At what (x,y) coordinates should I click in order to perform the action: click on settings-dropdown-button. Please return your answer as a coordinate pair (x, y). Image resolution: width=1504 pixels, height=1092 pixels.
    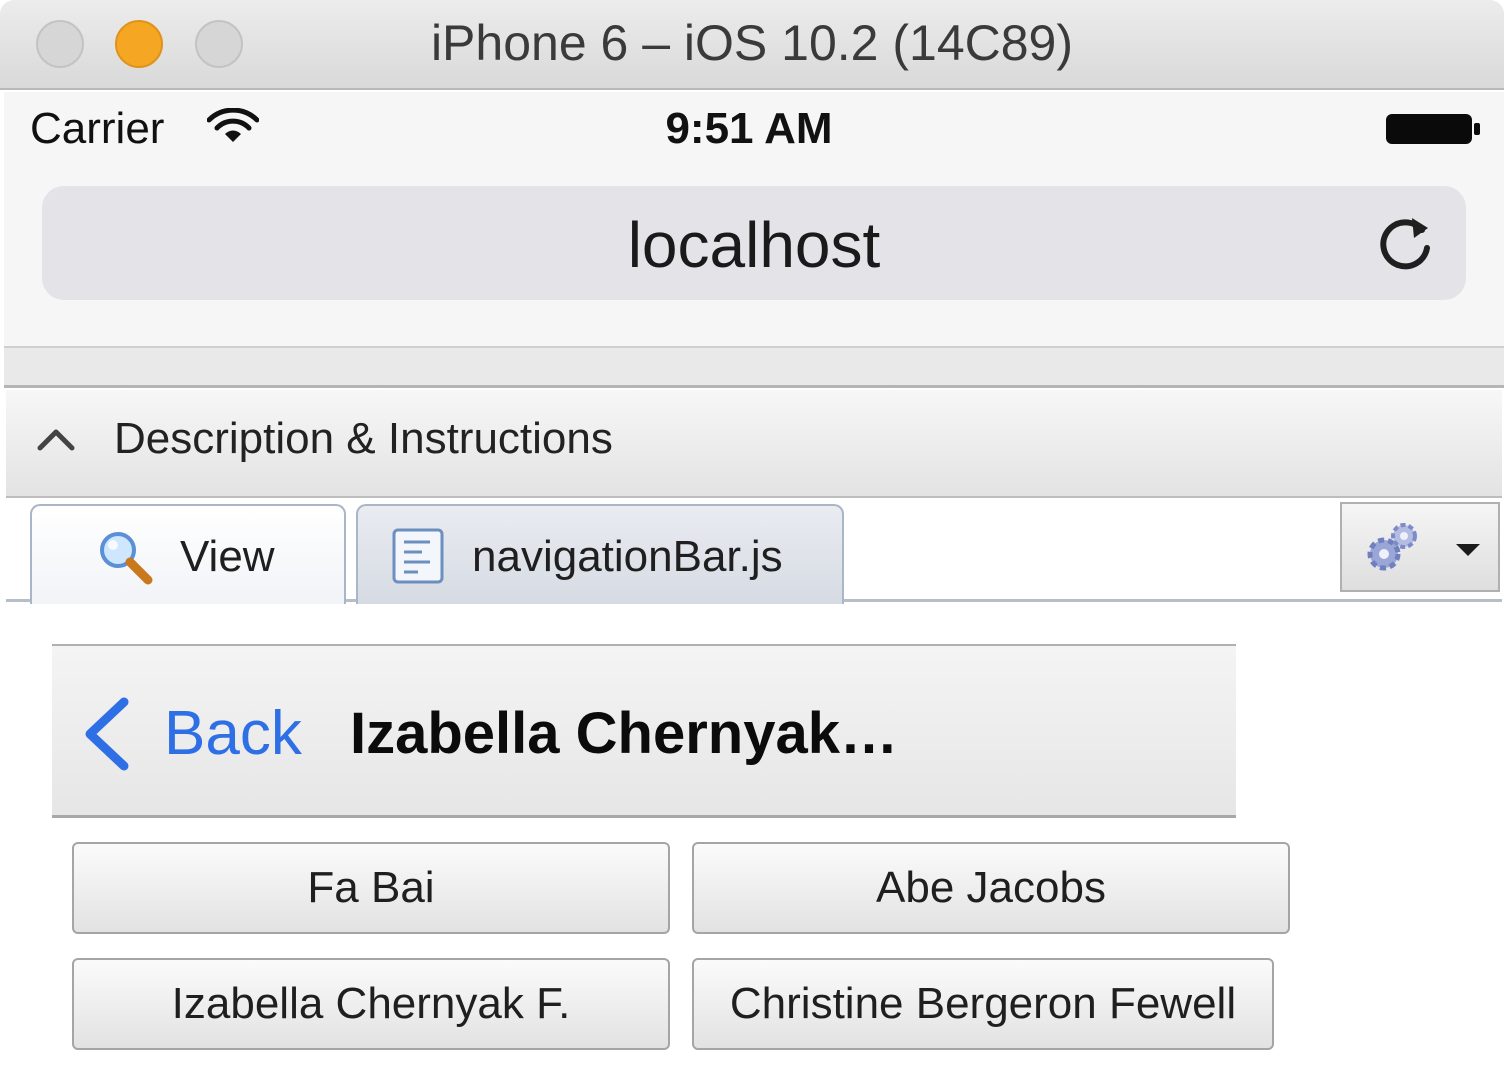
    Looking at the image, I should click on (1420, 547).